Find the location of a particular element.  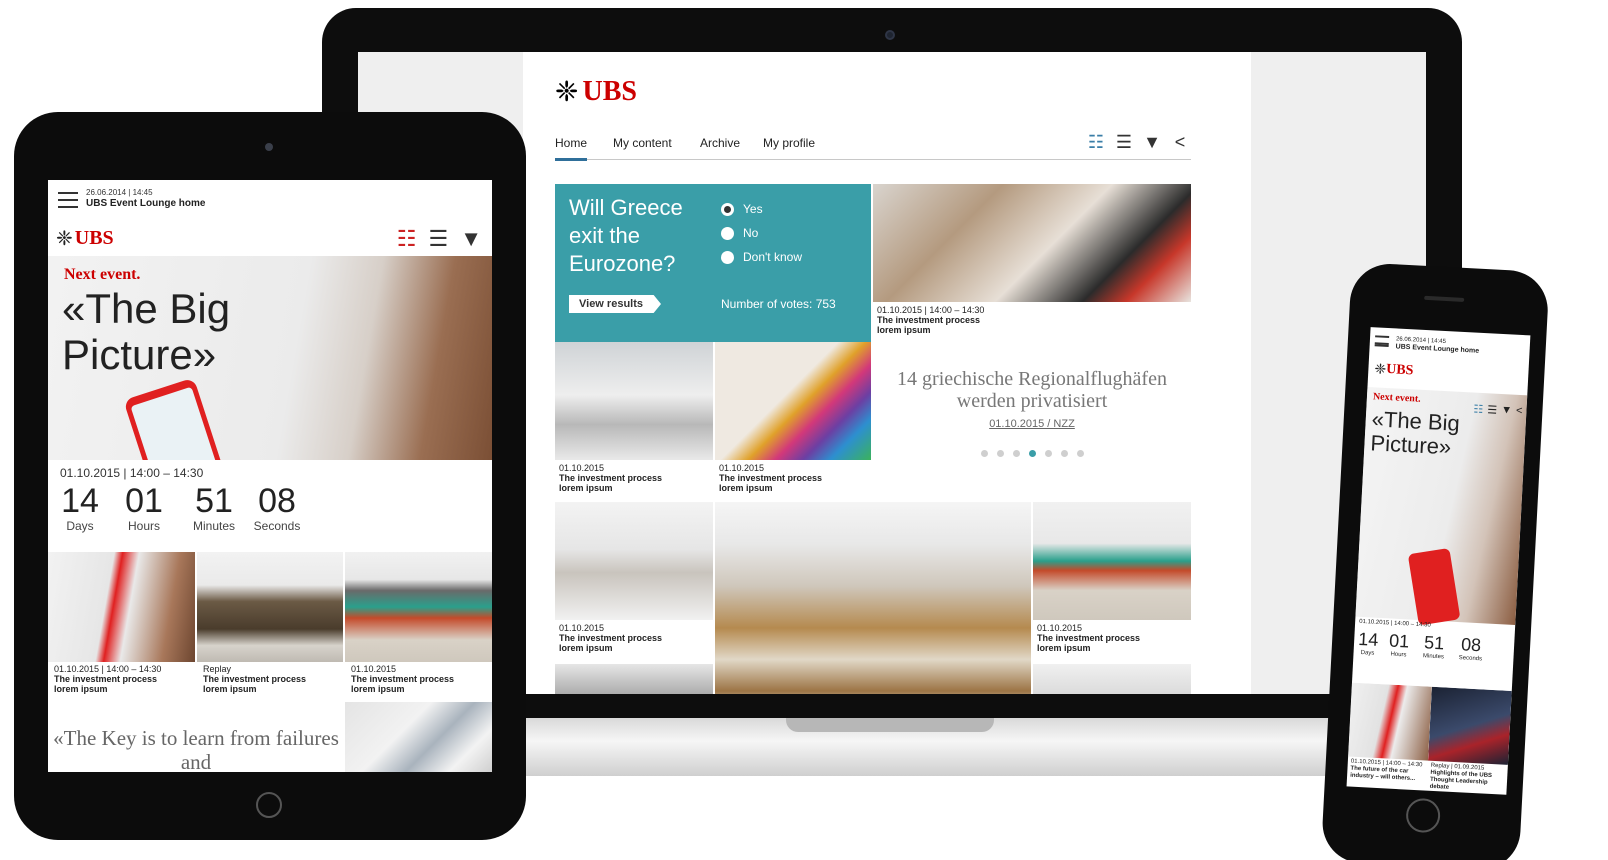

carousel-dots is located at coordinates (1032, 453).